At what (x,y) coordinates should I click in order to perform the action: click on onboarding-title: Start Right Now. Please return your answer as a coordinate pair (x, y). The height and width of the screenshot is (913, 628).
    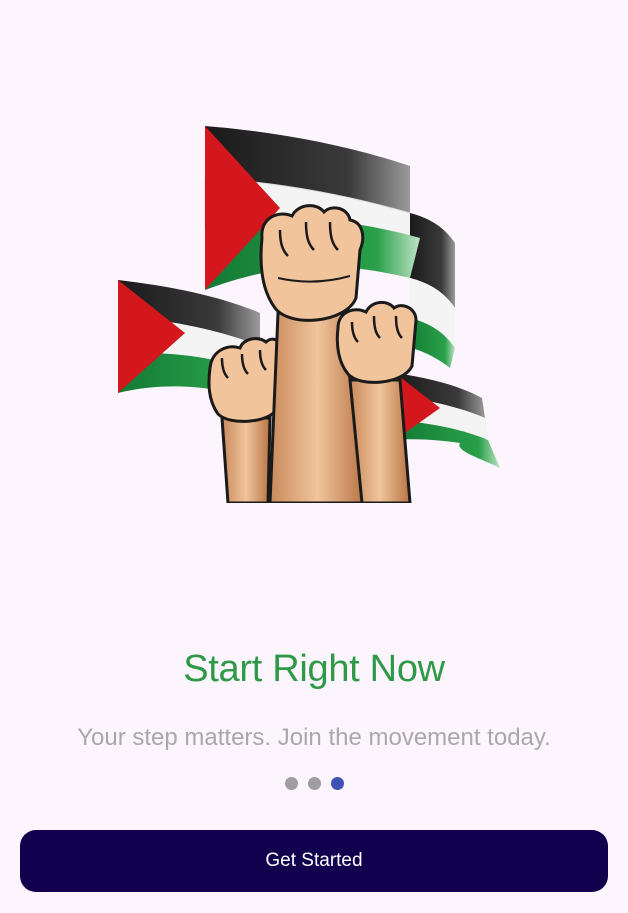
    Looking at the image, I should click on (314, 669).